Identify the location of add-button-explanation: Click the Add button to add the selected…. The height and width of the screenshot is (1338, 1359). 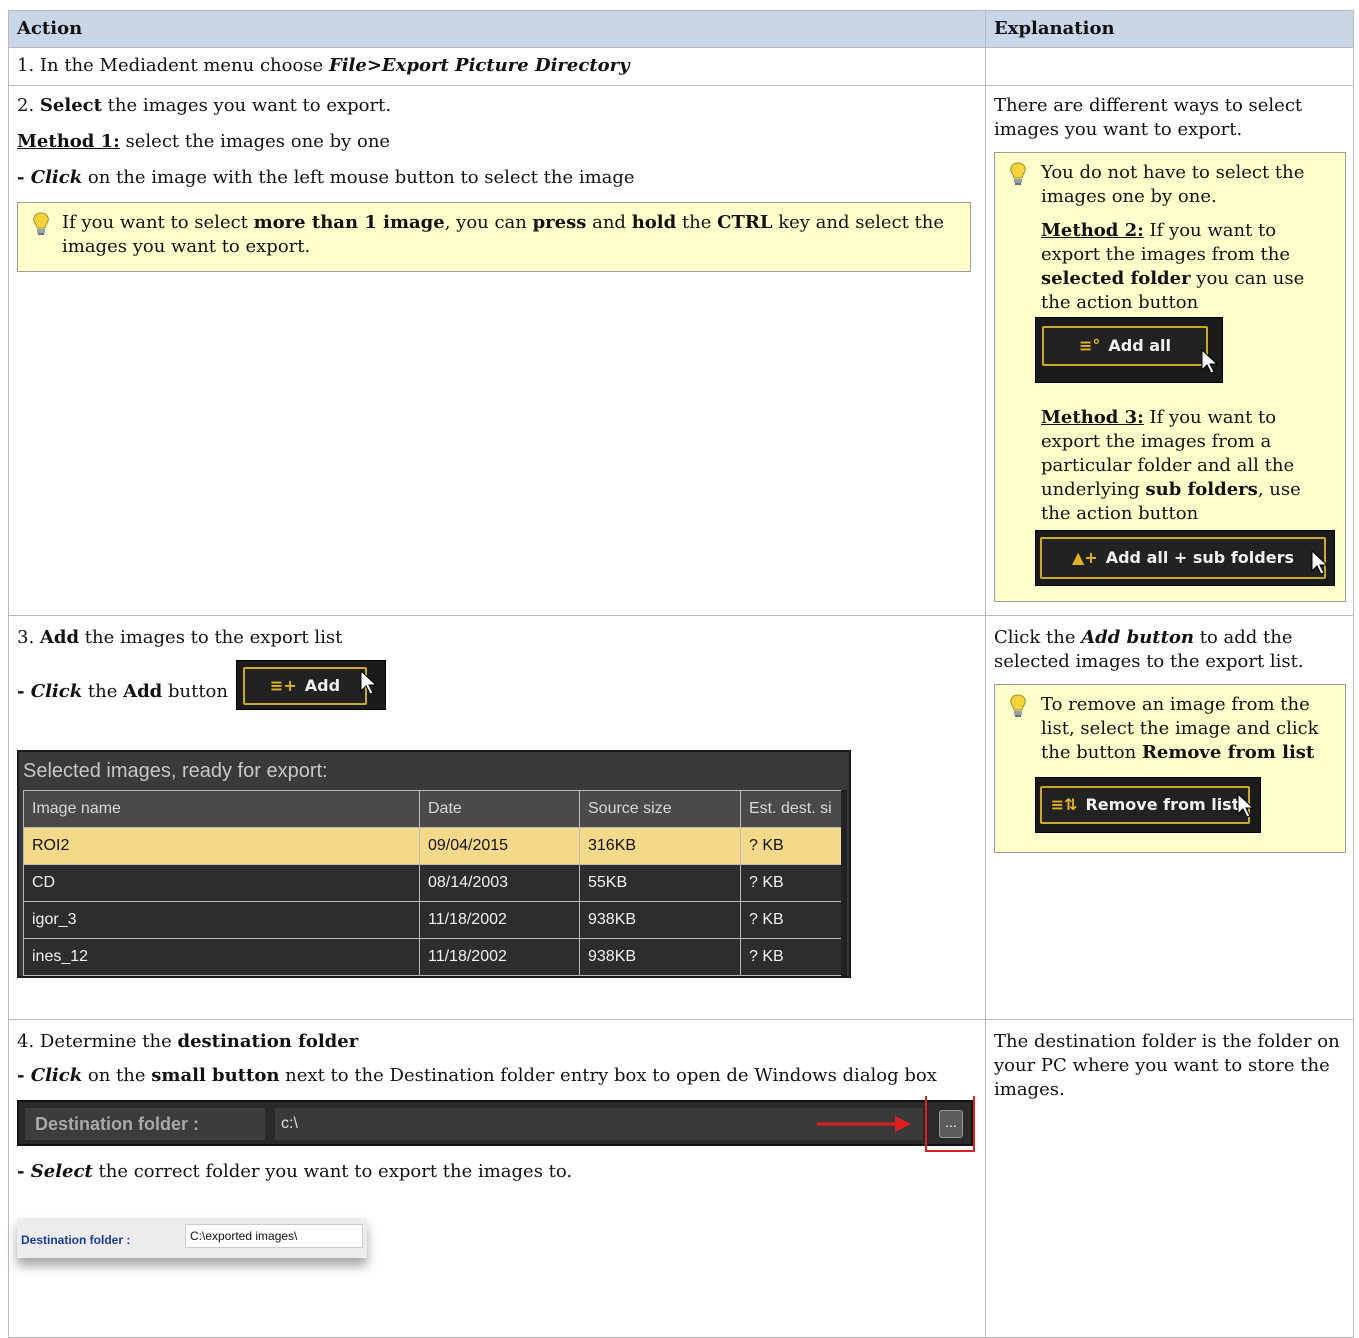
(1149, 649).